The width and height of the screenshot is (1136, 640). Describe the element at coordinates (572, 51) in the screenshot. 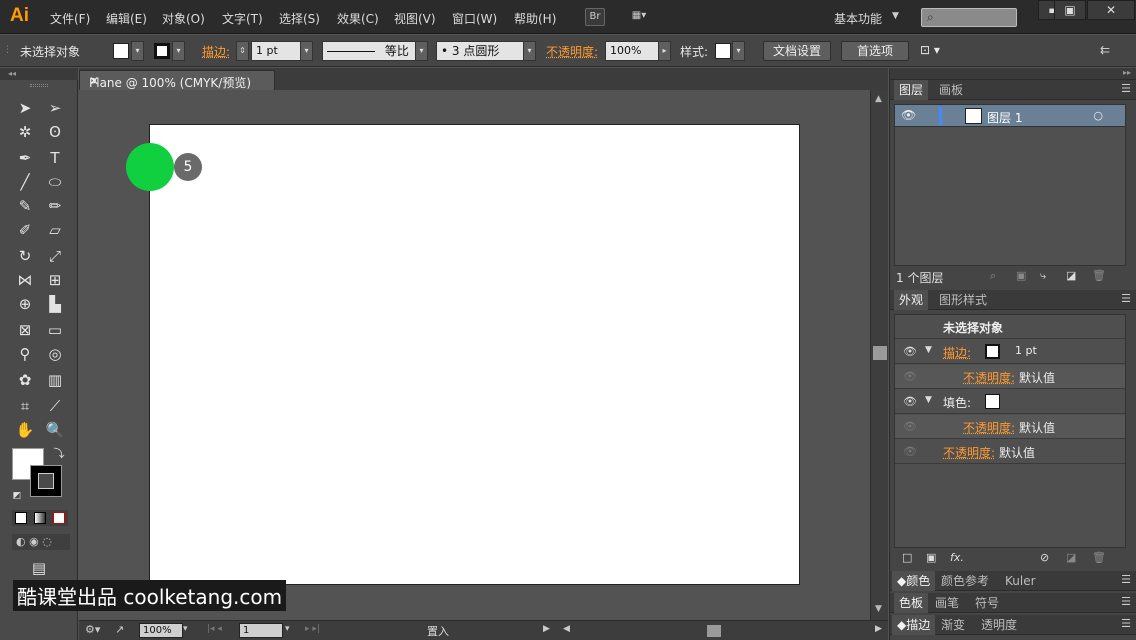

I see `opacity-label: 不透明度:` at that location.